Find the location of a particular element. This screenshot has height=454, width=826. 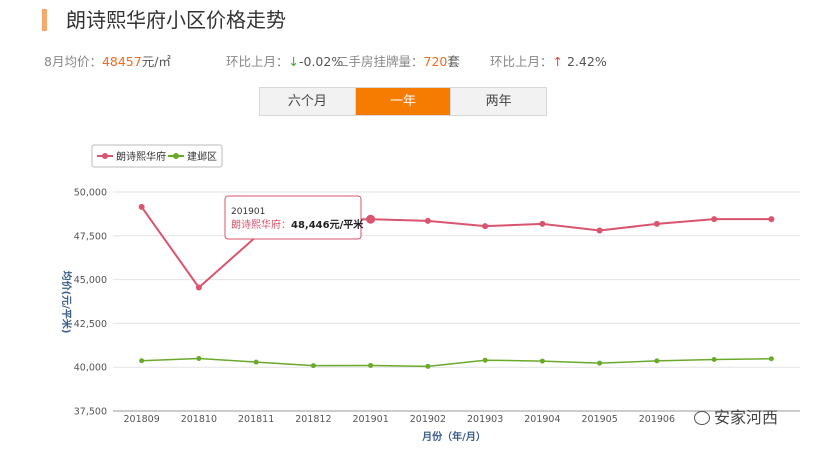

tooltip-box is located at coordinates (293, 217).